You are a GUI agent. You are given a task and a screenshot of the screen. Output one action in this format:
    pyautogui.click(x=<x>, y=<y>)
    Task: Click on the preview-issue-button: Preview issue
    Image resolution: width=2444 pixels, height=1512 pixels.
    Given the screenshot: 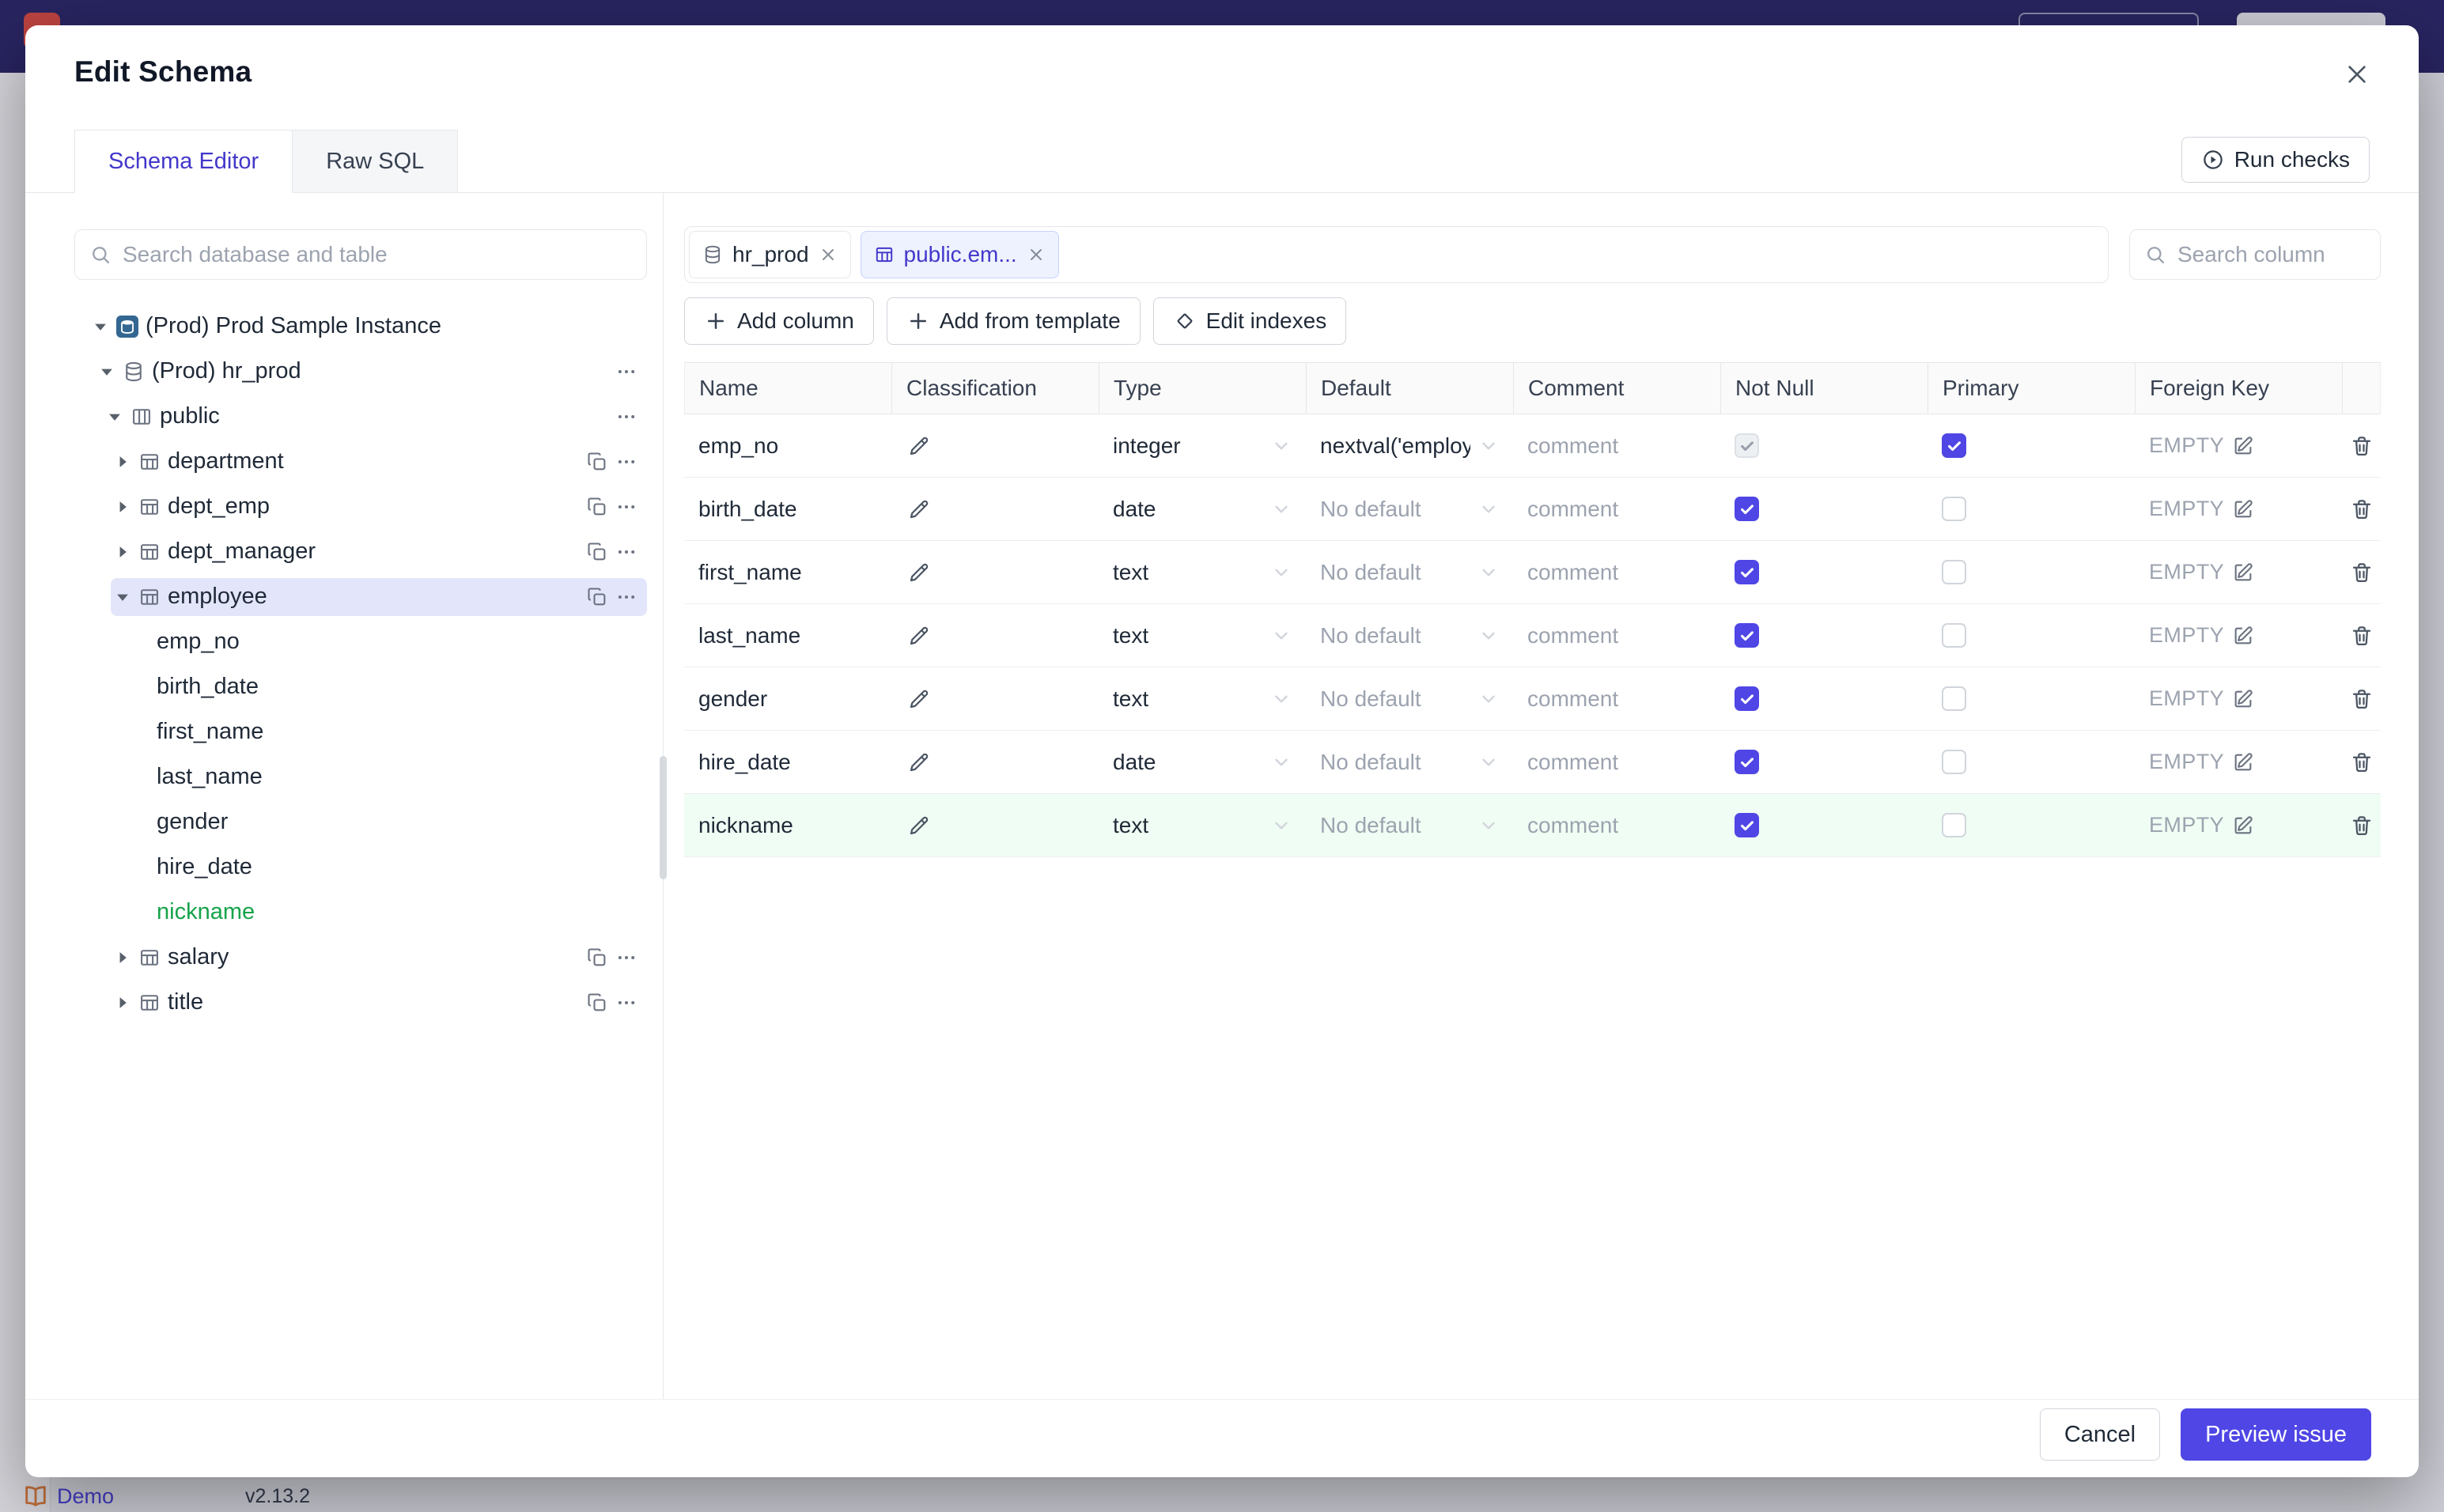 What is the action you would take?
    pyautogui.click(x=2276, y=1434)
    